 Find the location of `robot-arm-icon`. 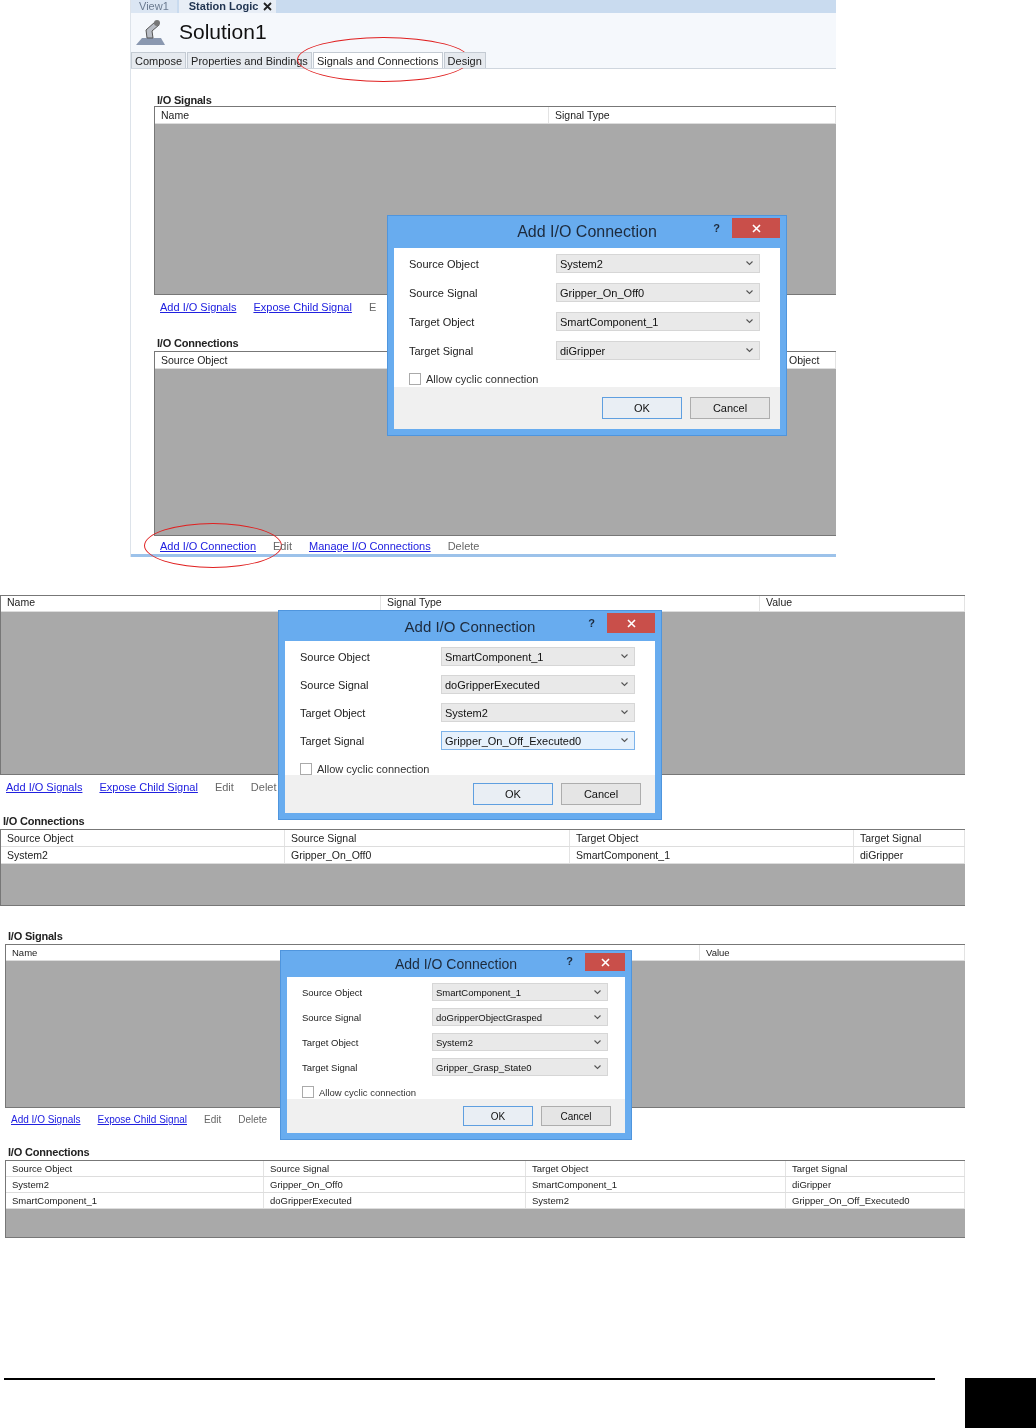

robot-arm-icon is located at coordinates (150, 32).